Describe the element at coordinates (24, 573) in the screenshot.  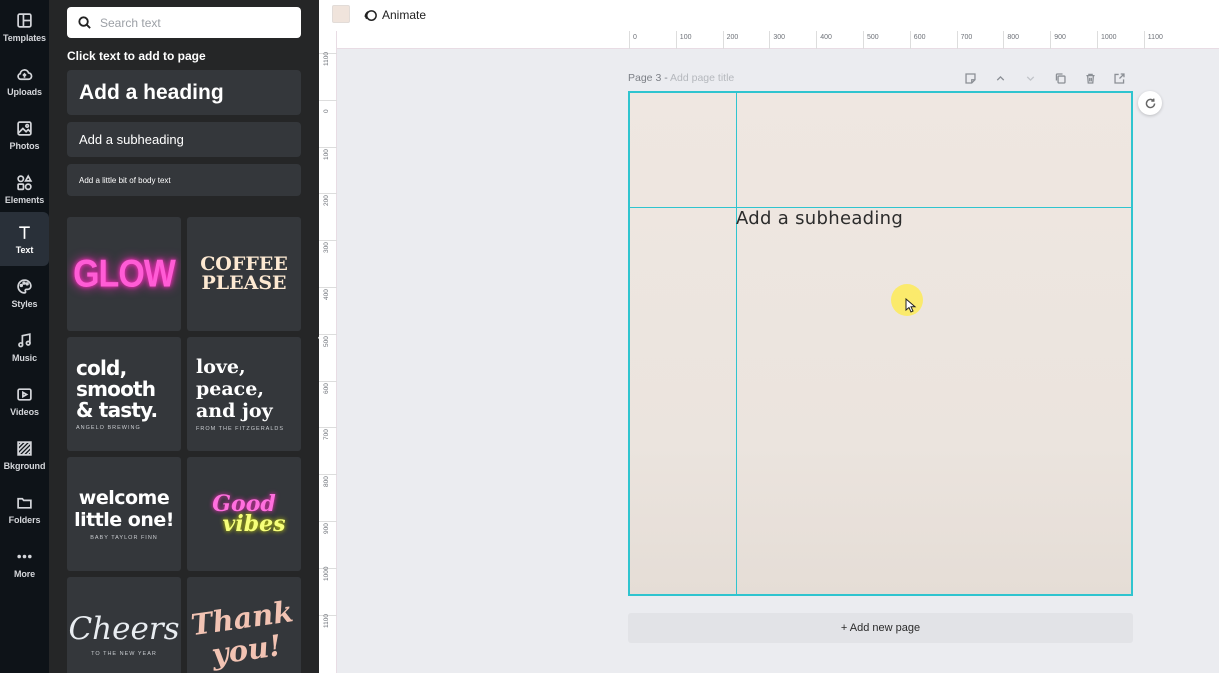
I see `rail-label: More` at that location.